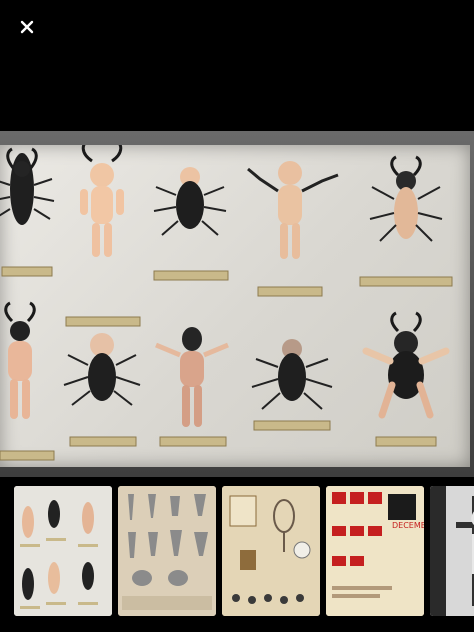 This screenshot has height=632, width=474. What do you see at coordinates (408, 525) in the screenshot?
I see `svg-text: DECEMB` at bounding box center [408, 525].